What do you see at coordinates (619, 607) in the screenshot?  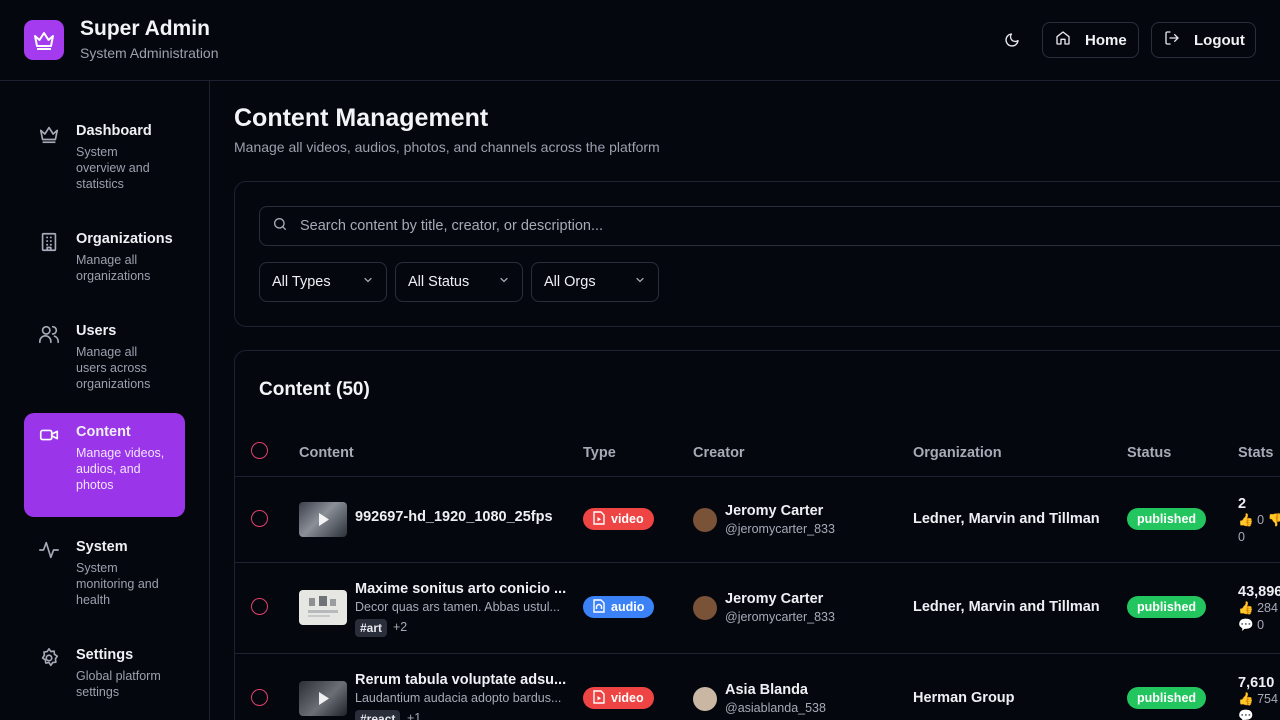 I see `type-badge: audio` at bounding box center [619, 607].